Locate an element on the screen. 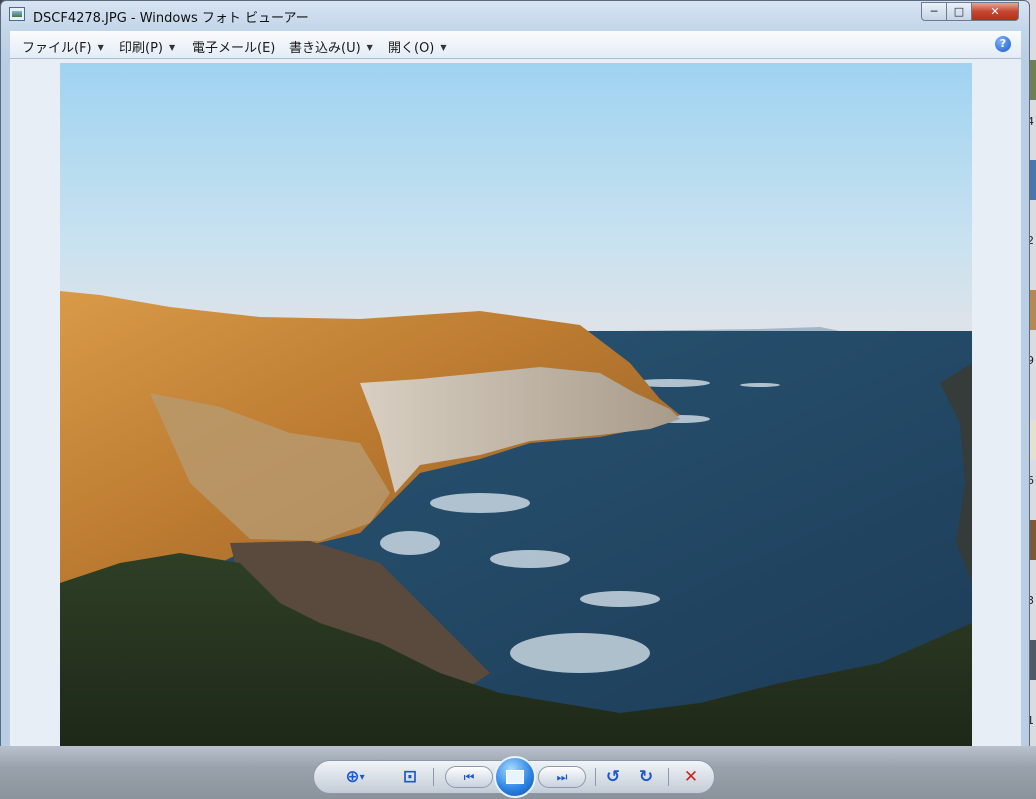  next-button: ⏭ is located at coordinates (562, 777).